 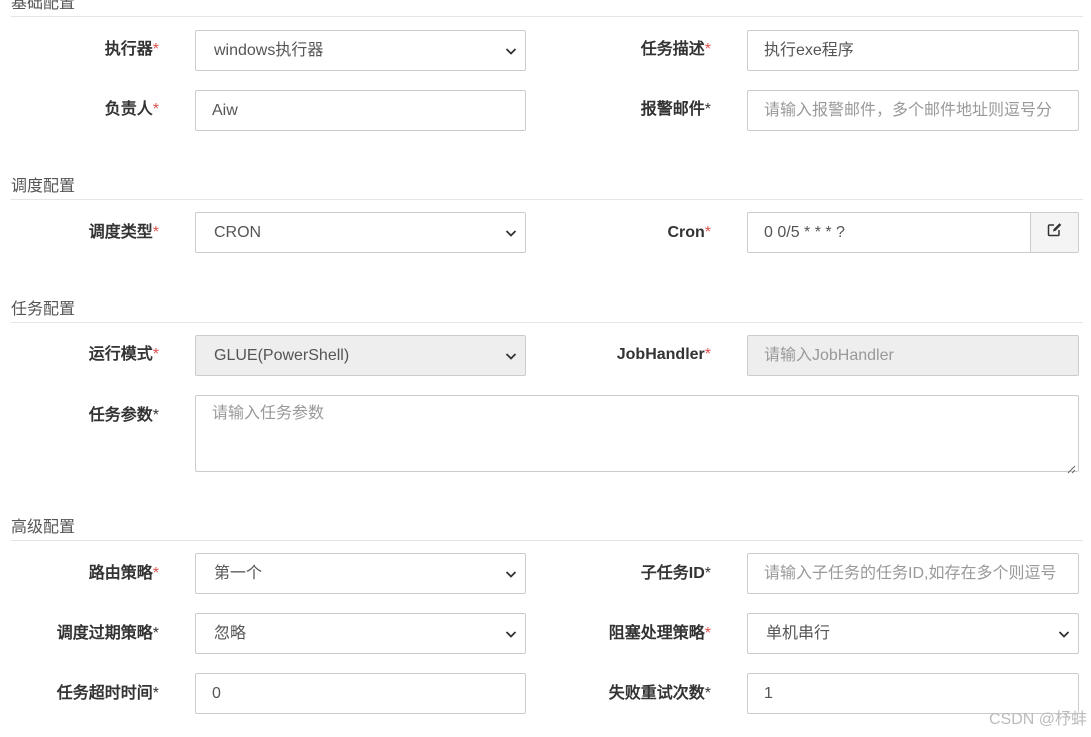 What do you see at coordinates (809, 50) in the screenshot?
I see `task-desc-value: 执行exe程序` at bounding box center [809, 50].